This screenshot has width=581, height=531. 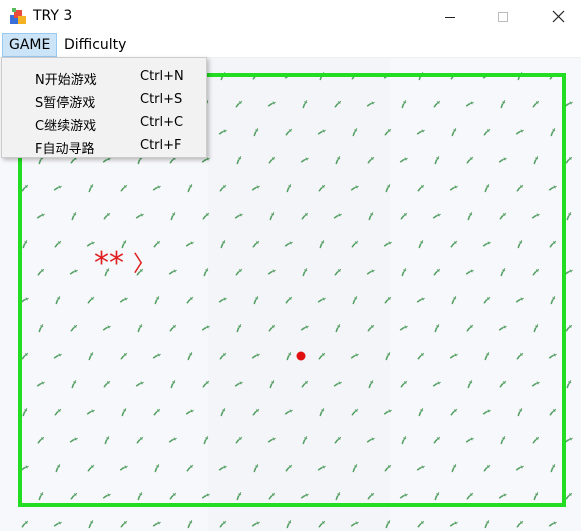 What do you see at coordinates (503, 16) in the screenshot?
I see `maximize-button` at bounding box center [503, 16].